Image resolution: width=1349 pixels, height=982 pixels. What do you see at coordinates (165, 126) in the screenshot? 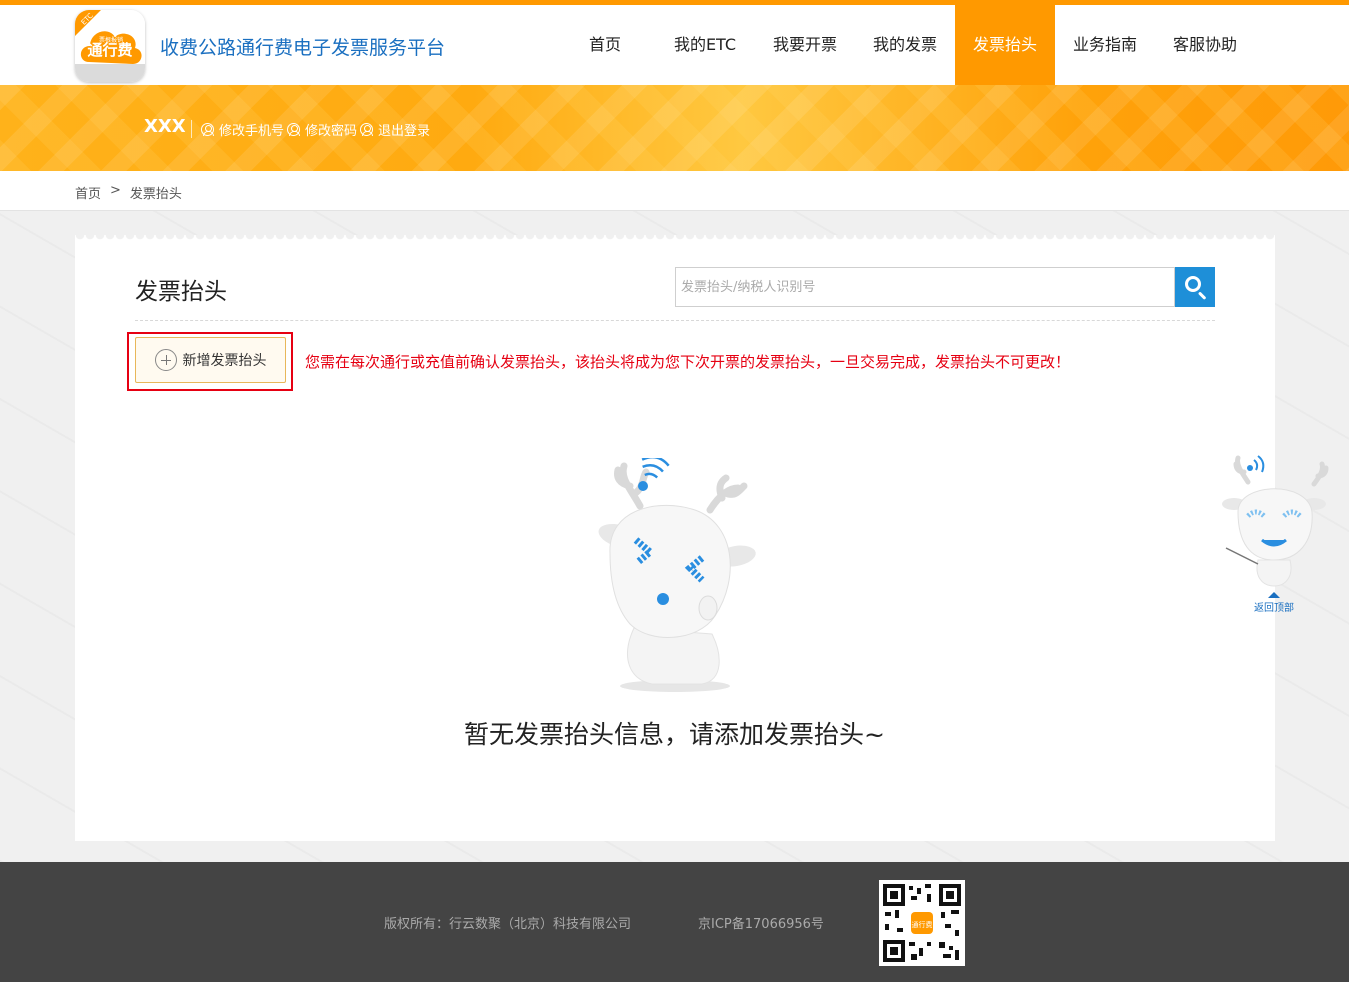
I see `user-name: XXX` at bounding box center [165, 126].